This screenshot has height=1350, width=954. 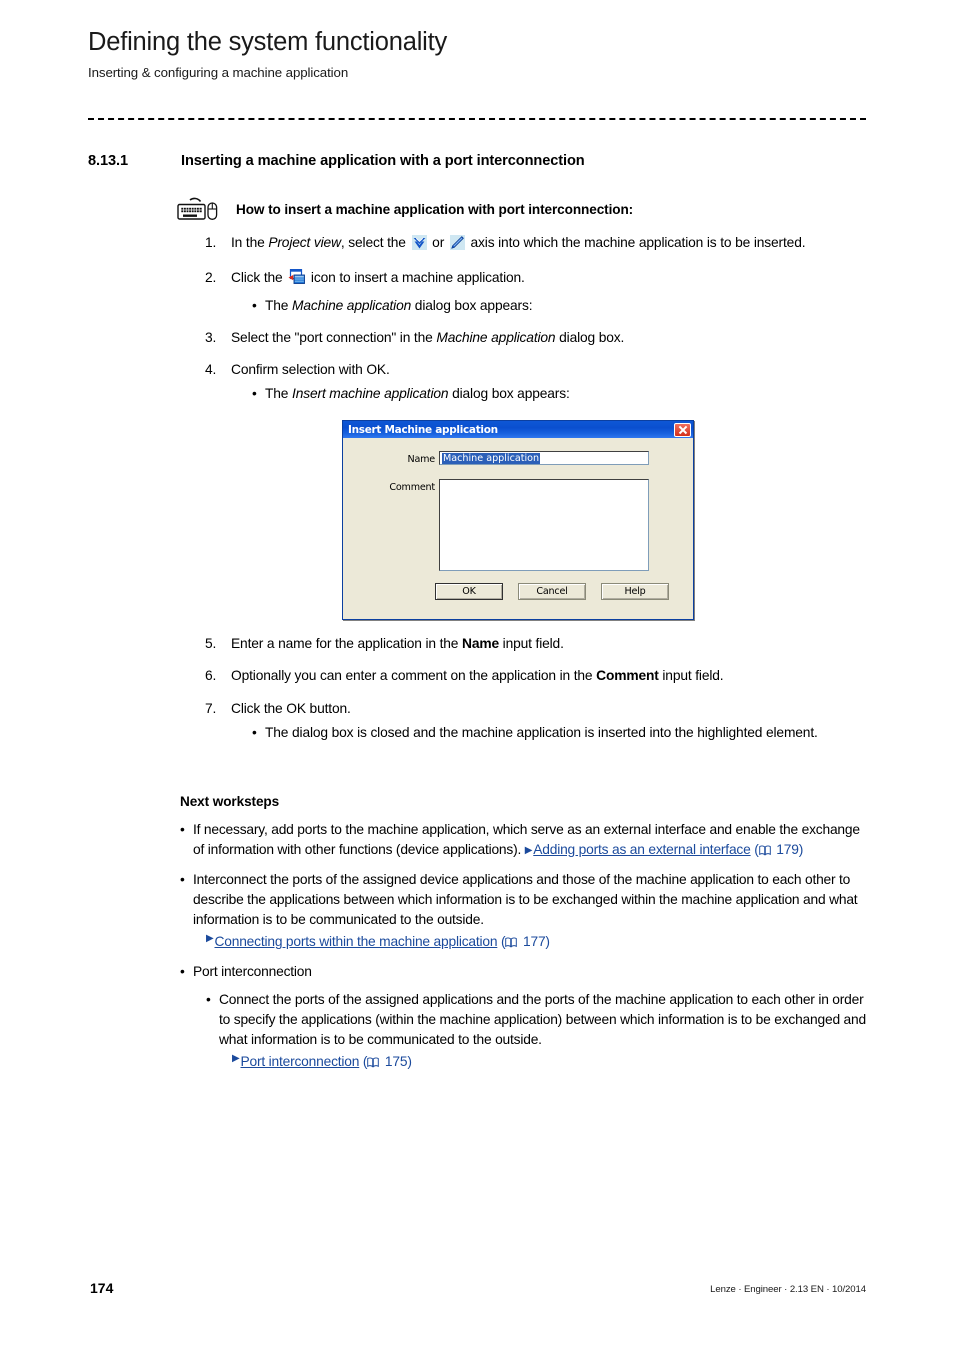 What do you see at coordinates (642, 849) in the screenshot?
I see `cross-reference-link: Adding ports as an external interface` at bounding box center [642, 849].